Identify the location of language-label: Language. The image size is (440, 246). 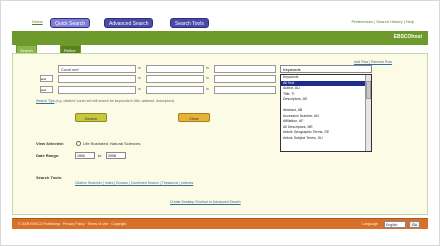
(370, 224).